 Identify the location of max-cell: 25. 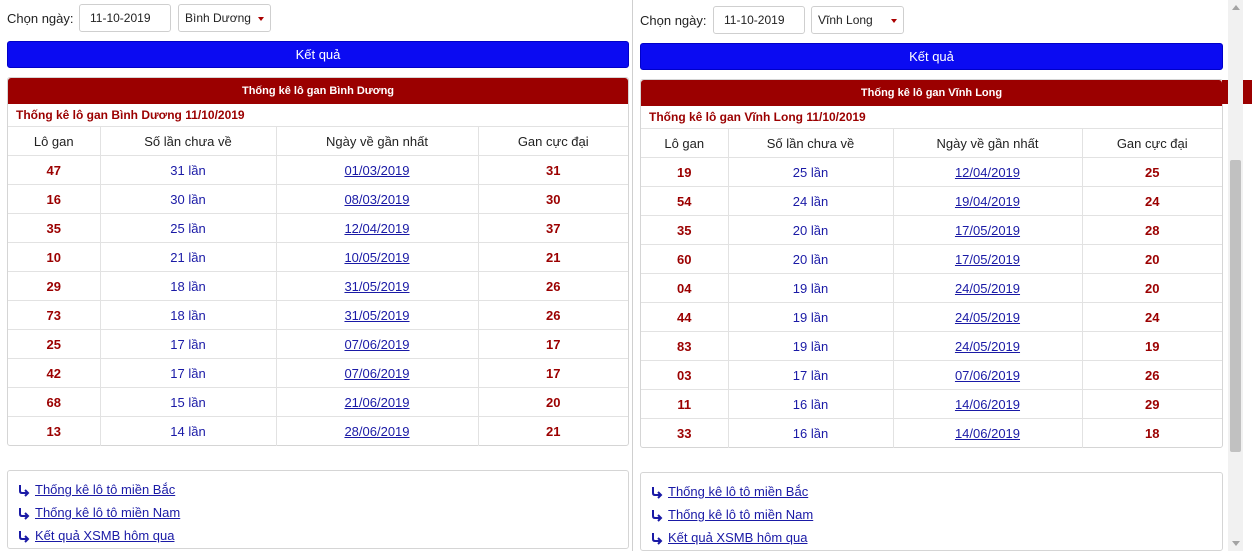
(1152, 172).